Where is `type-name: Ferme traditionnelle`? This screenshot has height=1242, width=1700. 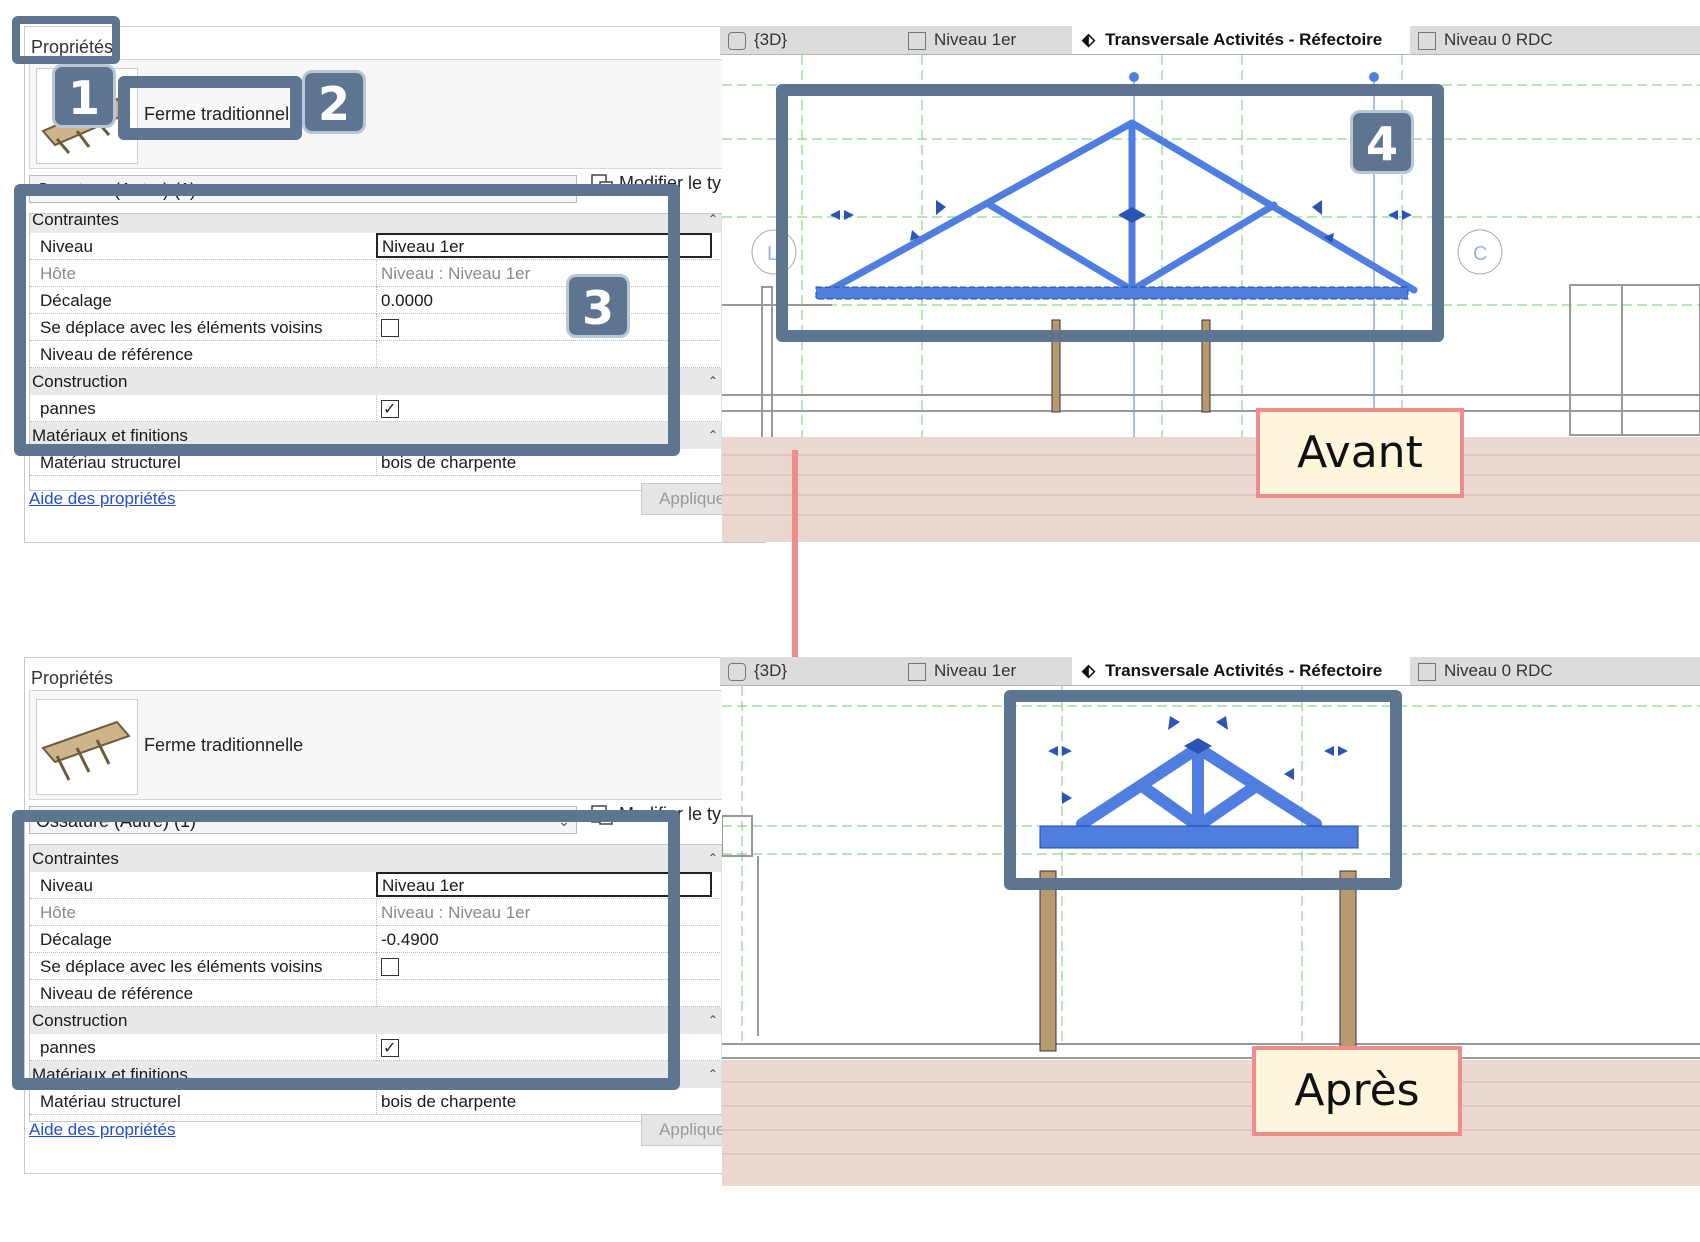 type-name: Ferme traditionnelle is located at coordinates (224, 745).